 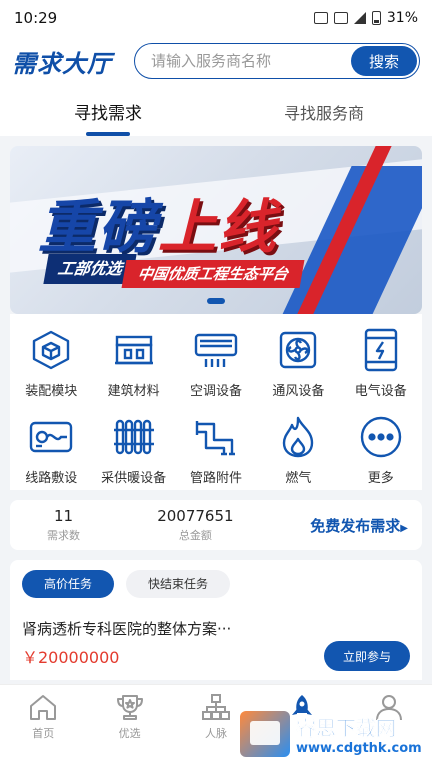 I want to click on battery-icon, so click(x=376, y=18).